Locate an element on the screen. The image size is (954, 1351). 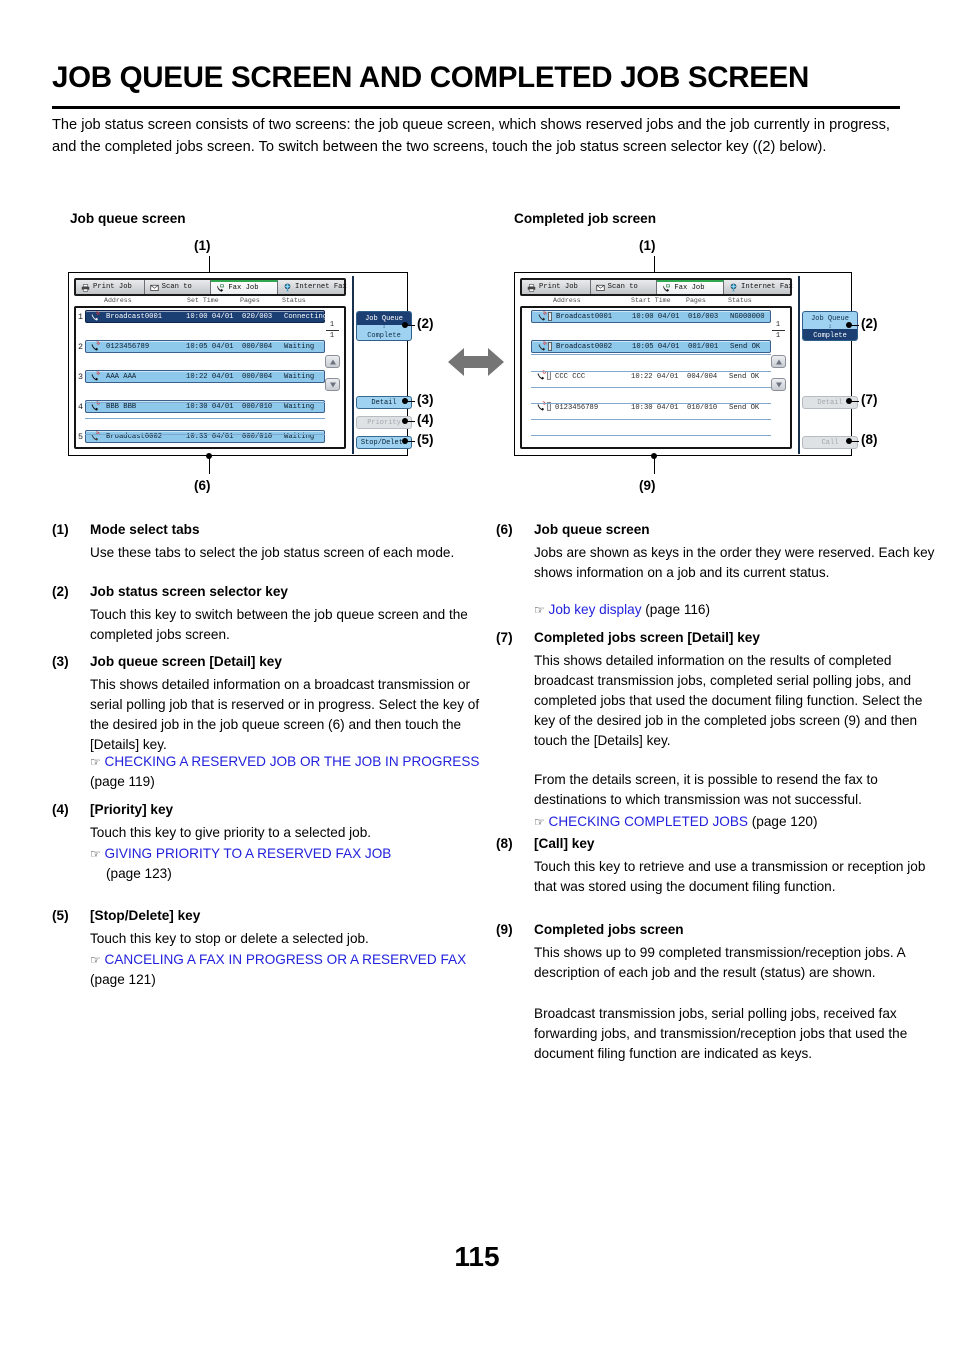
page-total: 1 is located at coordinates (332, 336).